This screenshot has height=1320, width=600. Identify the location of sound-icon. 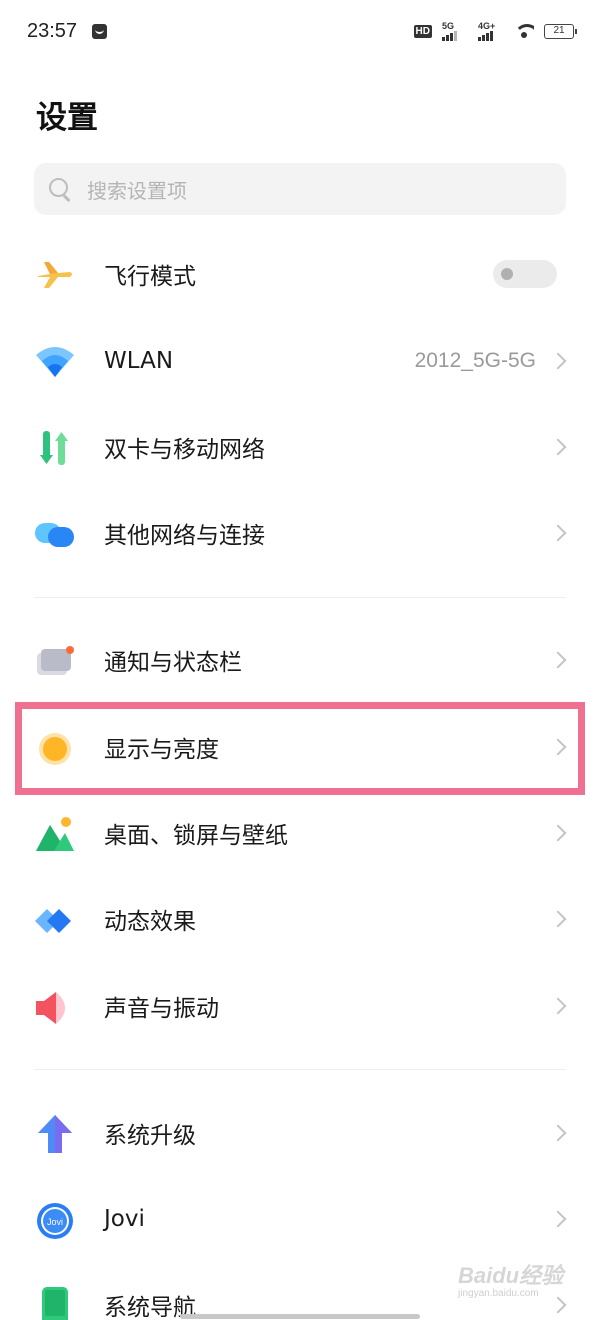
(50, 1008).